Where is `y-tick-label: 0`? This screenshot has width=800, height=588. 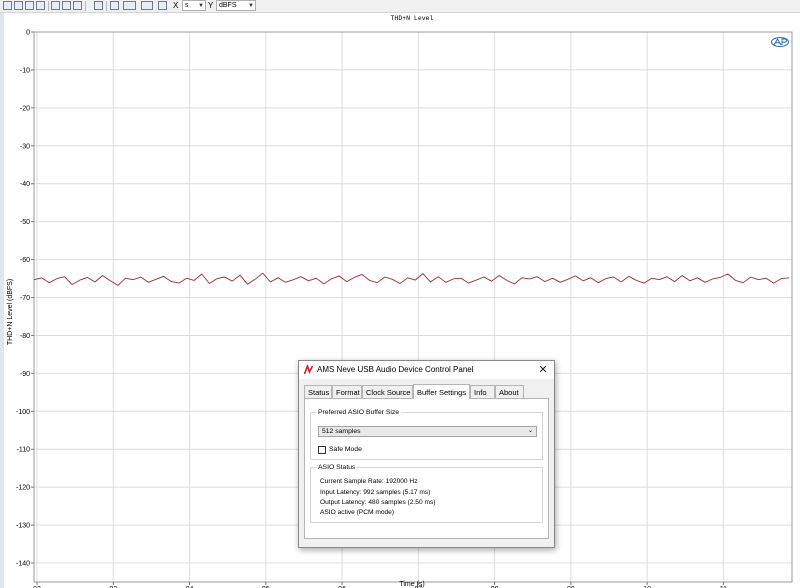 y-tick-label: 0 is located at coordinates (28, 33).